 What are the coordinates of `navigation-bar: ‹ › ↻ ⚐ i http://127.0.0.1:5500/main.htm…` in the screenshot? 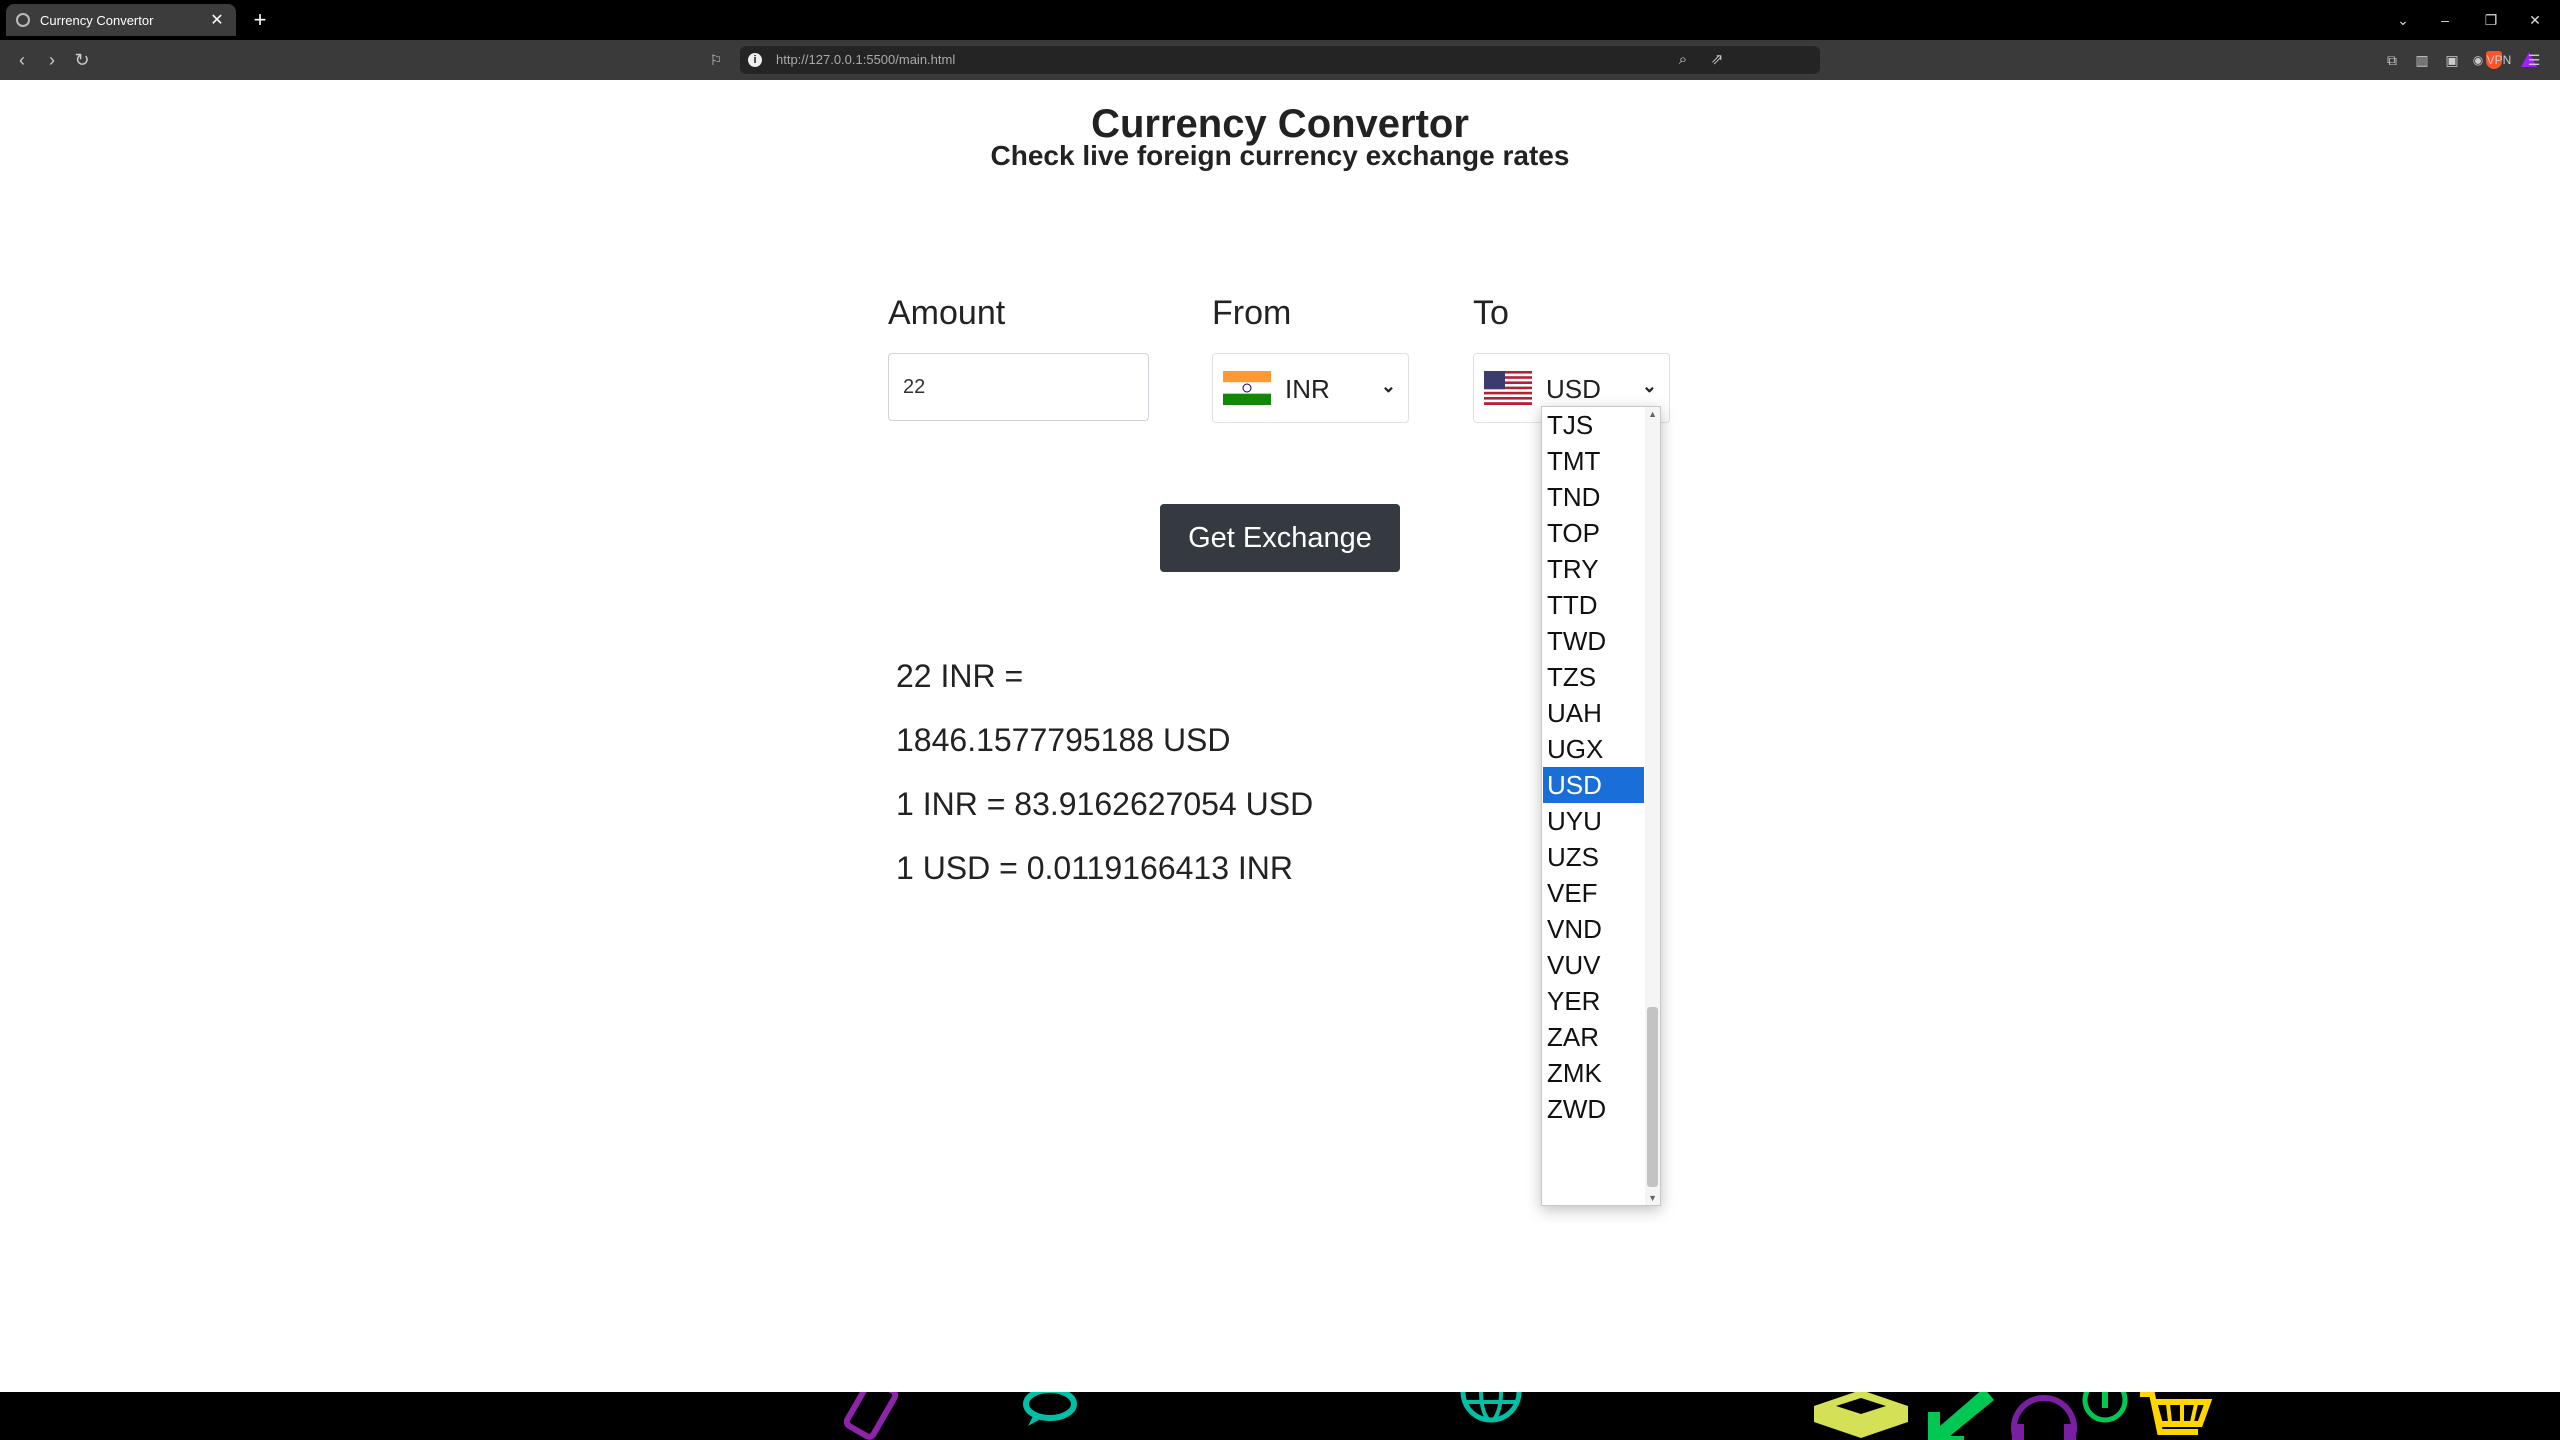 It's located at (1280, 60).